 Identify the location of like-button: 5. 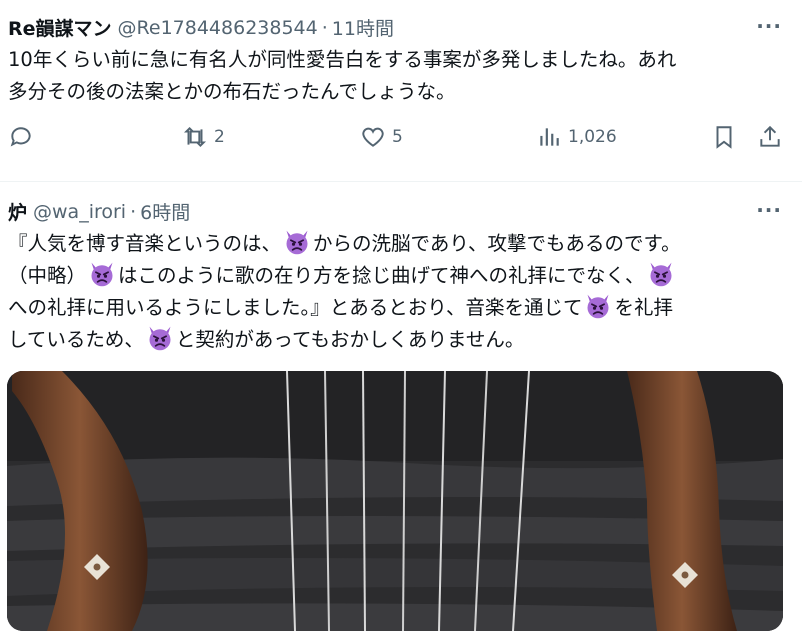
(381, 137).